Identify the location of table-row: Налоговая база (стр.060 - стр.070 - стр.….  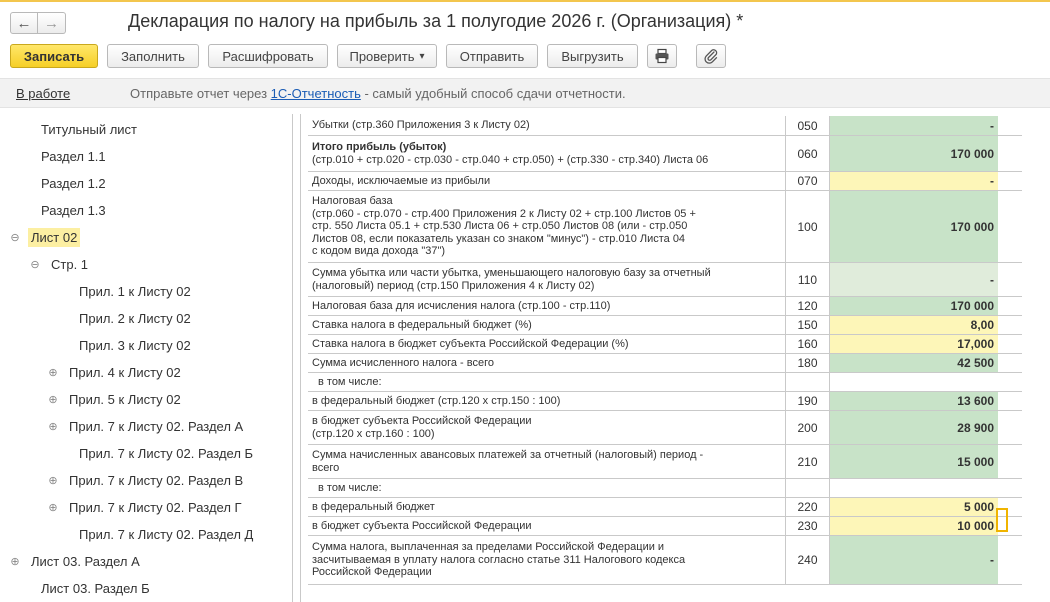
(665, 227).